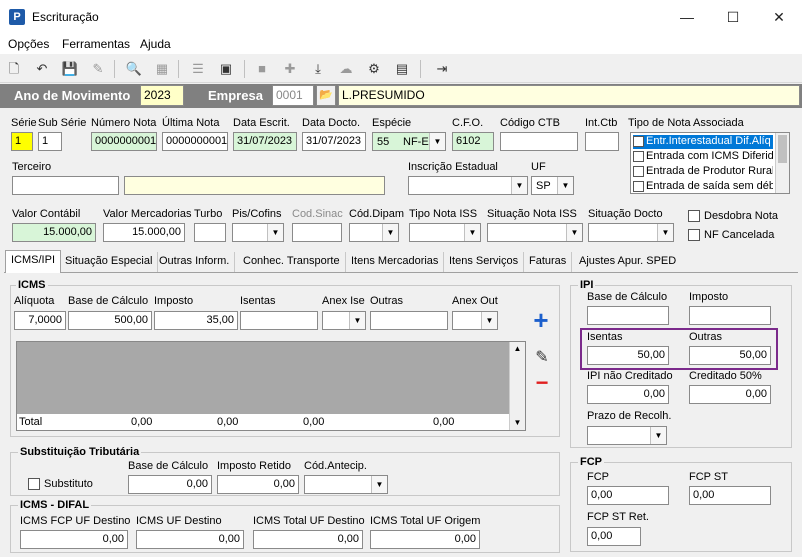 This screenshot has width=802, height=557. I want to click on tools-icon: ✚, so click(290, 69).